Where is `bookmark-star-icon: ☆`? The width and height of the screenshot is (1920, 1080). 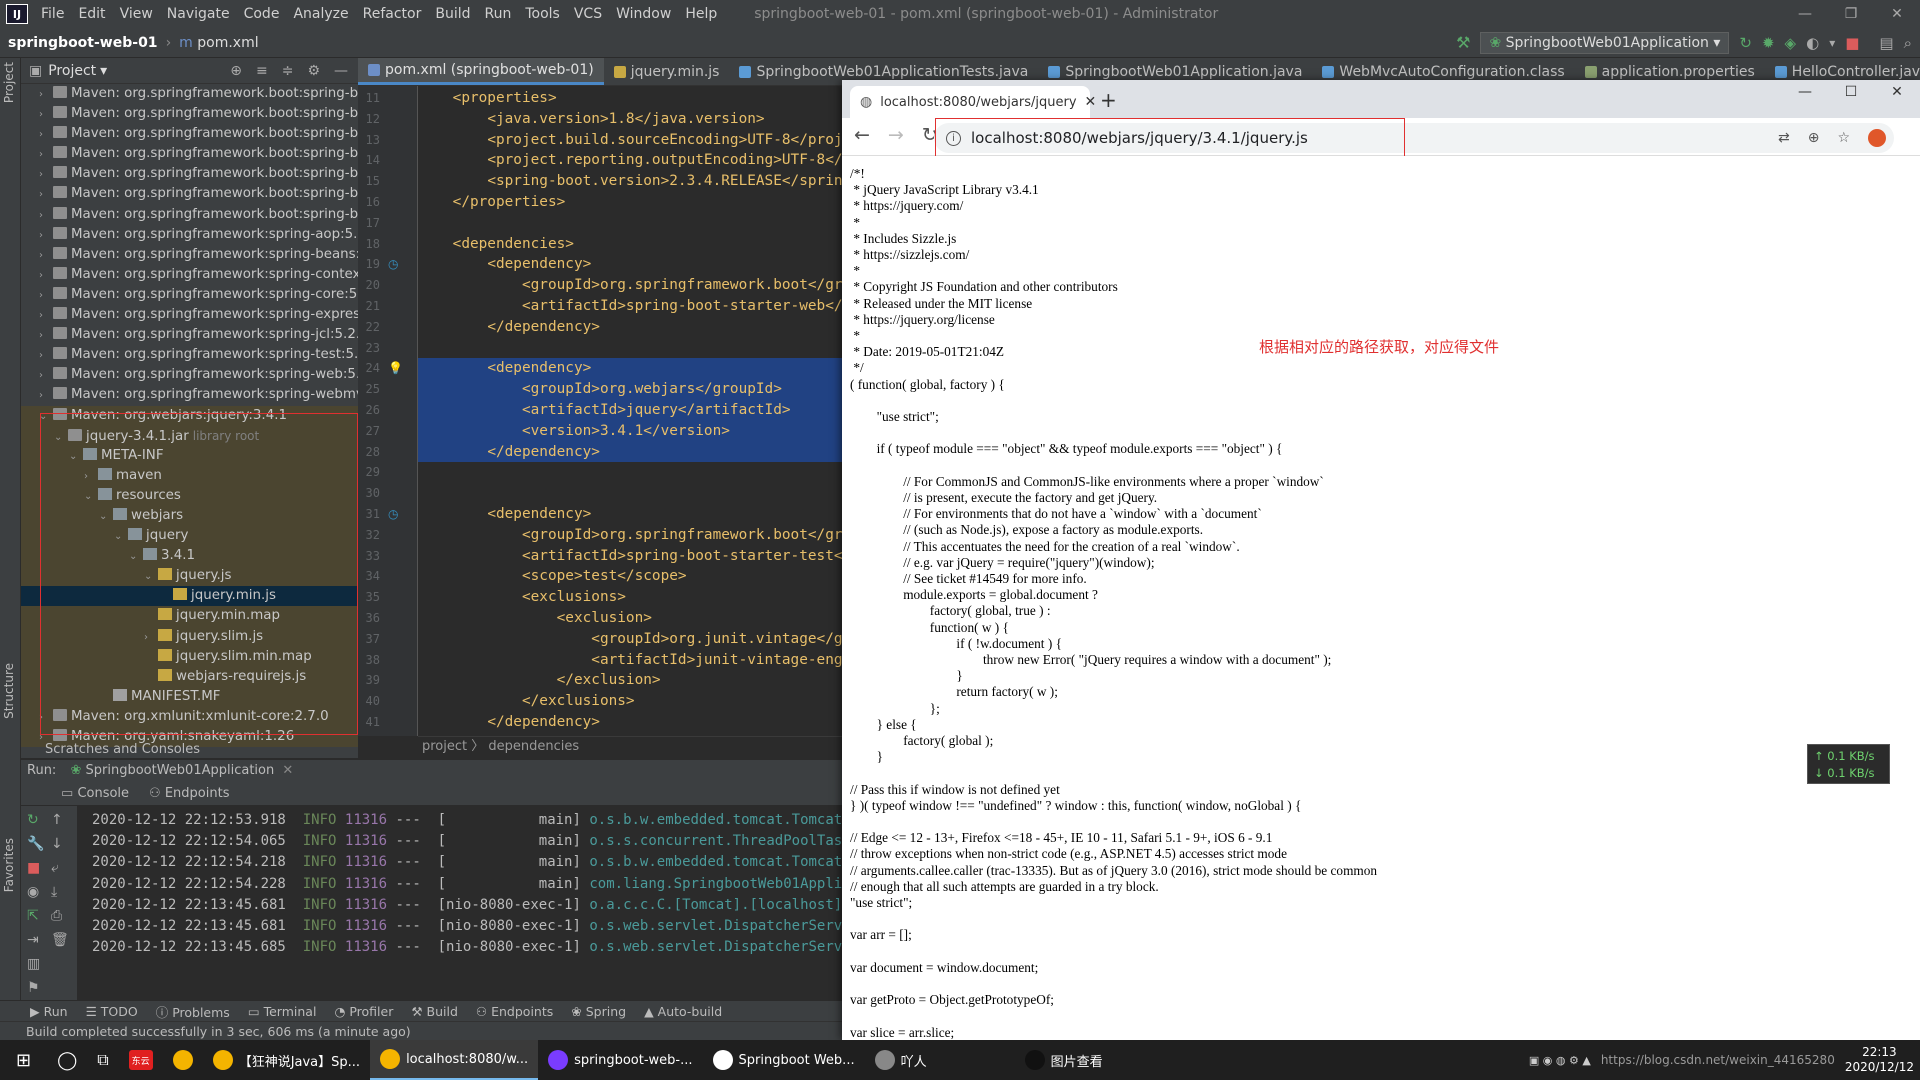 bookmark-star-icon: ☆ is located at coordinates (1843, 138).